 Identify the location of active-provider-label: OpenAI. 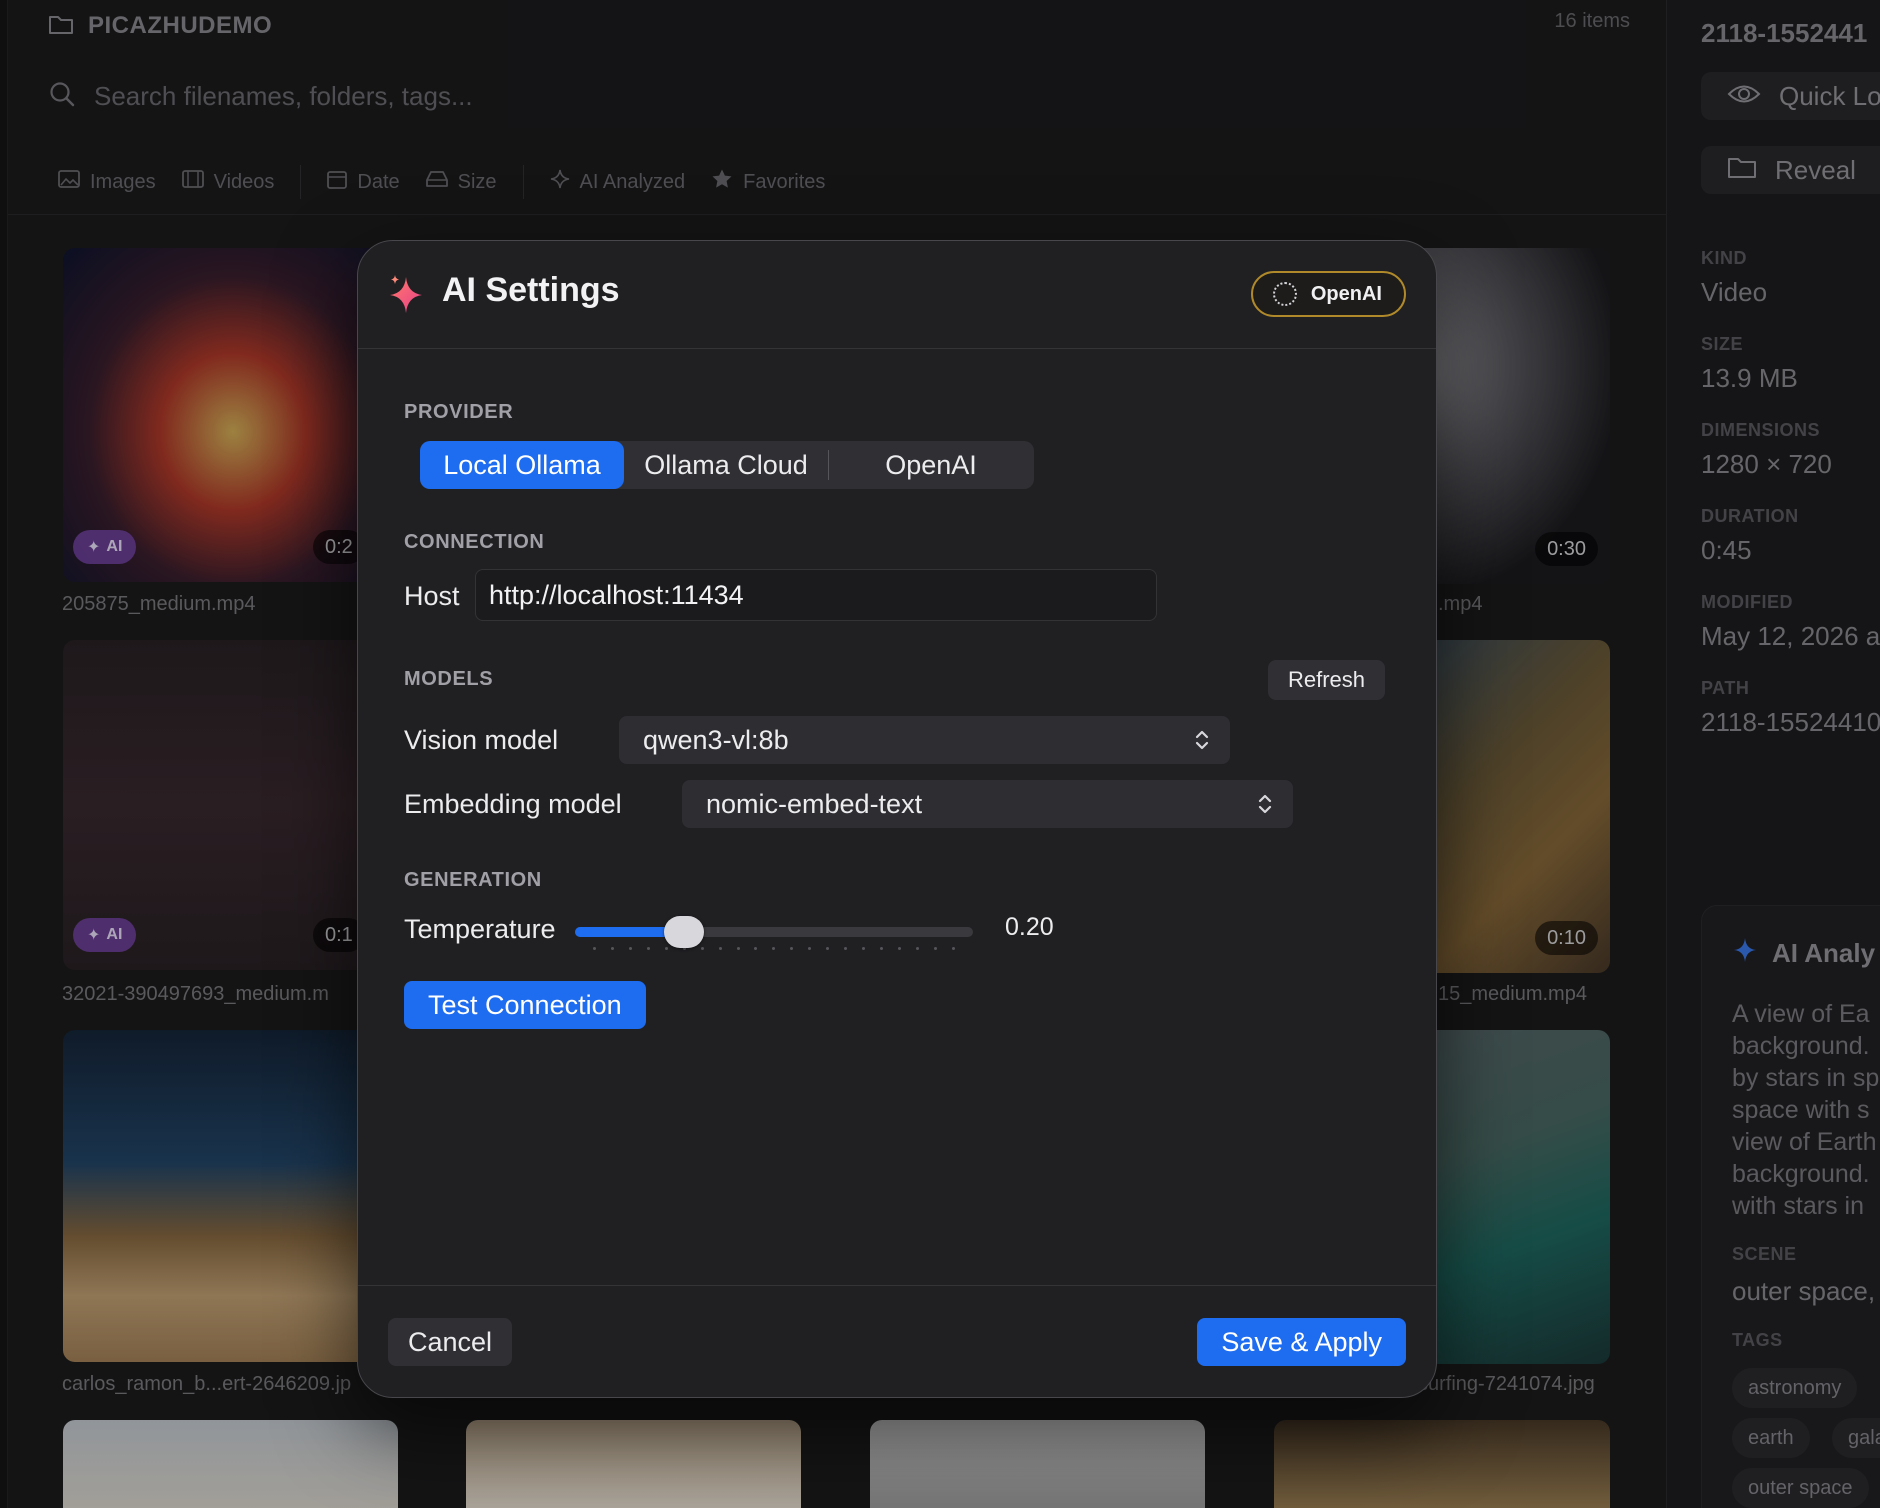
(1346, 293).